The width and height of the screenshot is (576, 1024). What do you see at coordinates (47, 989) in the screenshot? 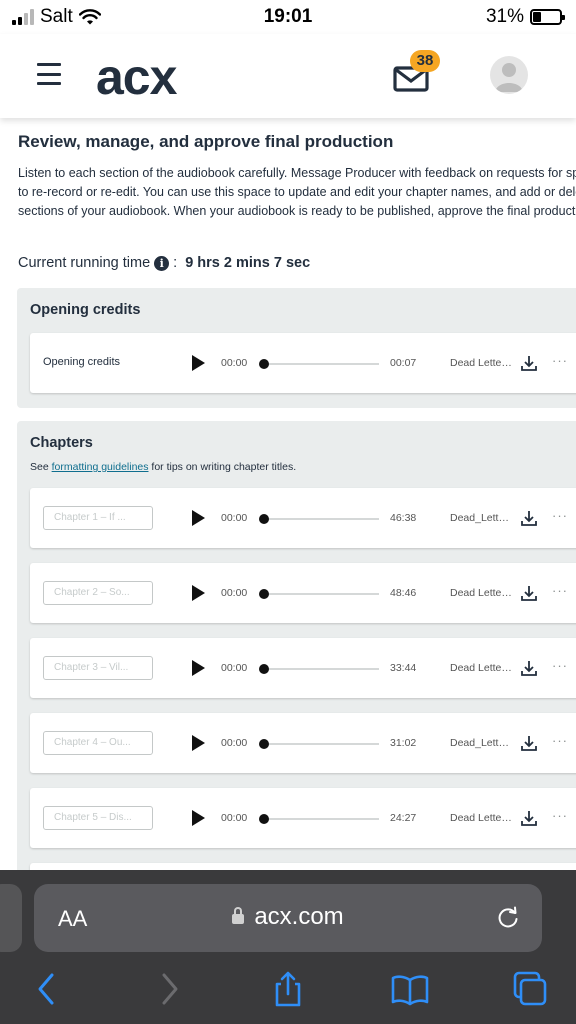
I see `back-icon` at bounding box center [47, 989].